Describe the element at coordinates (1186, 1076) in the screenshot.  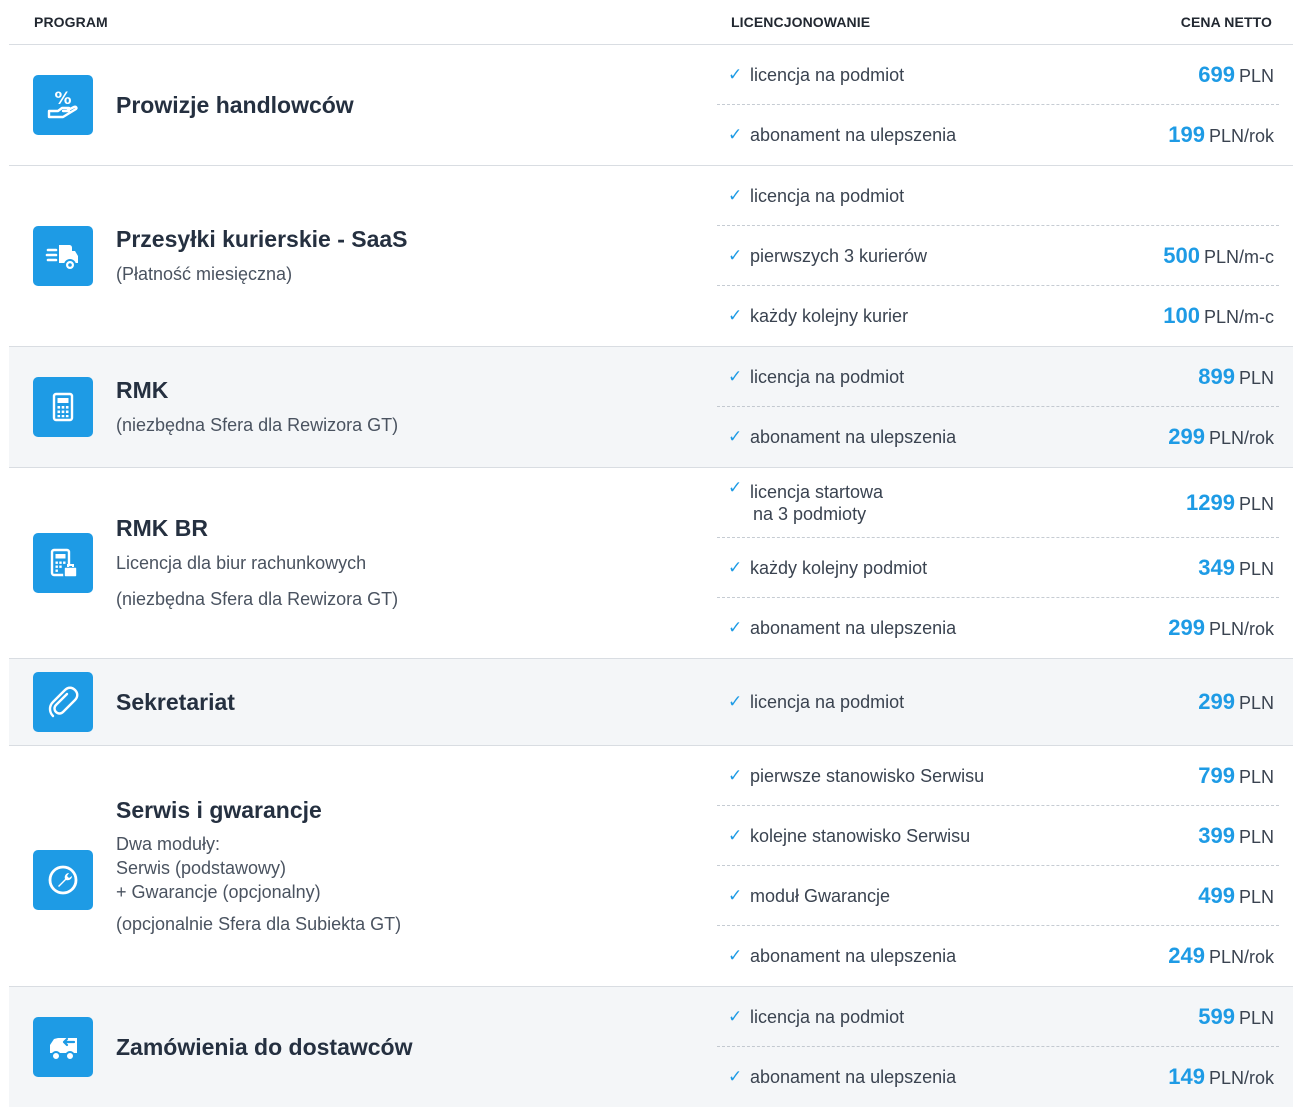
I see `price-amount: 149` at that location.